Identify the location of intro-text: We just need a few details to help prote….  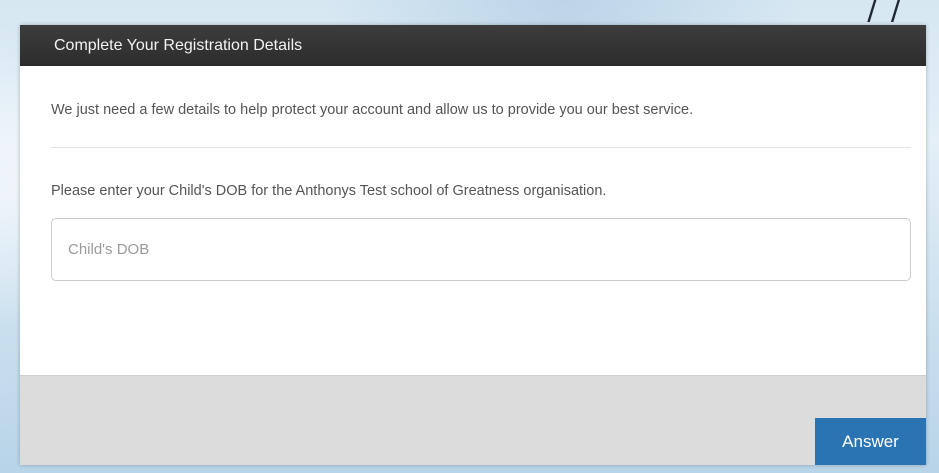
(372, 110).